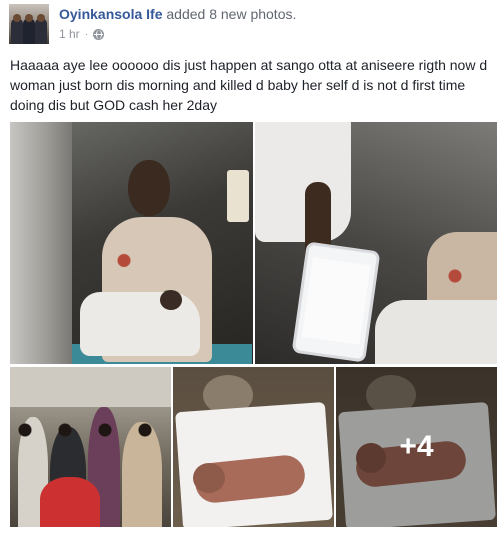  I want to click on post-action-text: added 8 new photos., so click(231, 14).